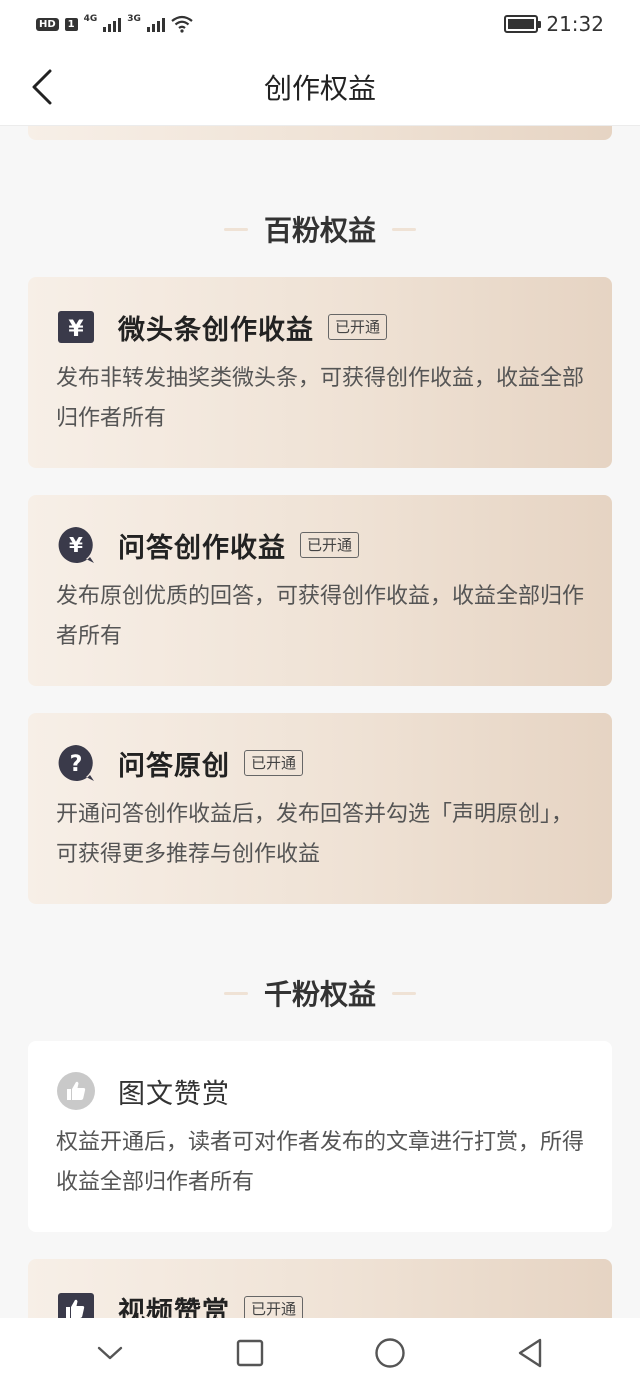 Image resolution: width=640 pixels, height=1387 pixels. Describe the element at coordinates (47, 24) in the screenshot. I see `hd-badge: HD` at that location.